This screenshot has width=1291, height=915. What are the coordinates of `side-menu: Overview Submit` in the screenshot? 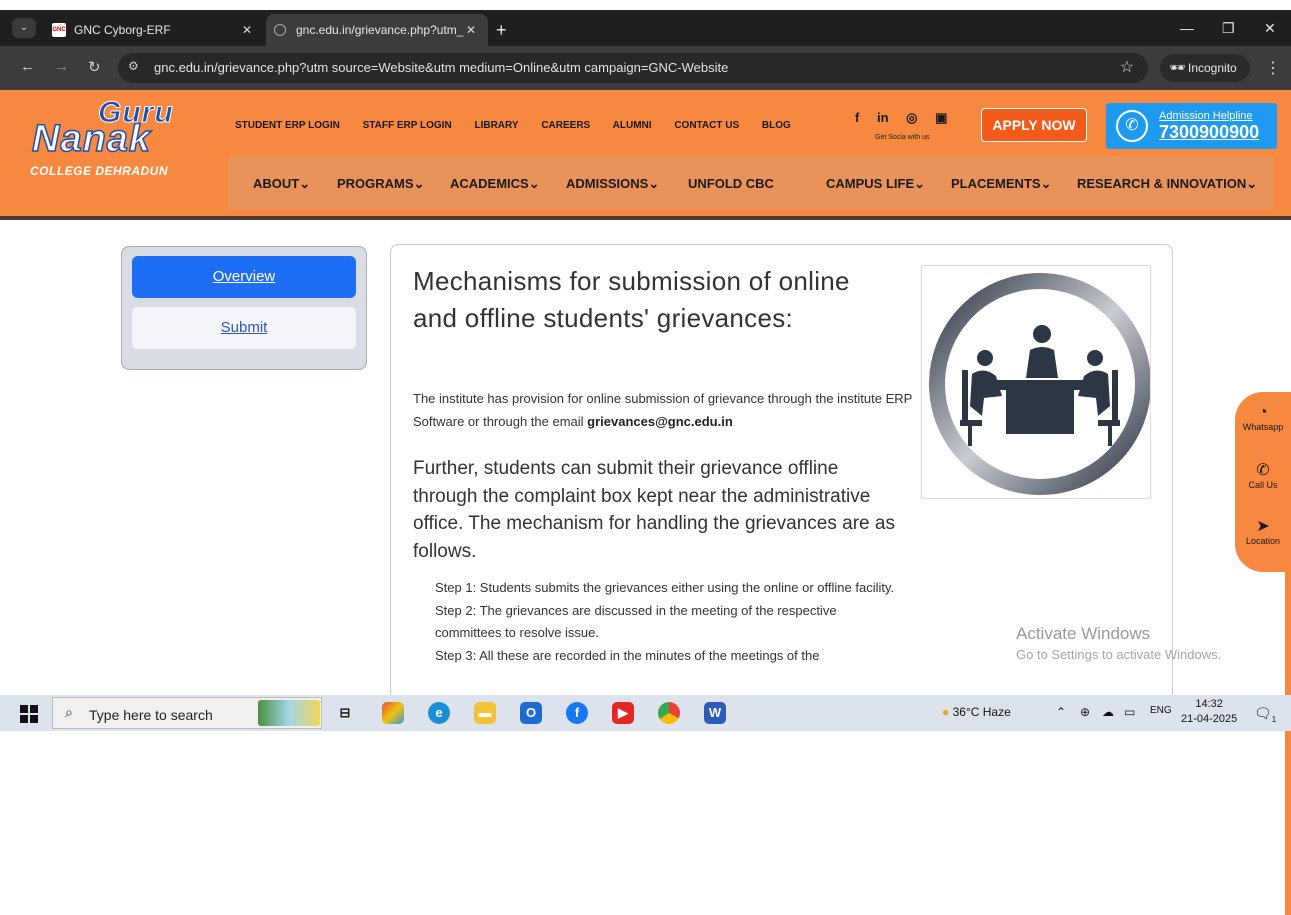 It's located at (244, 308).